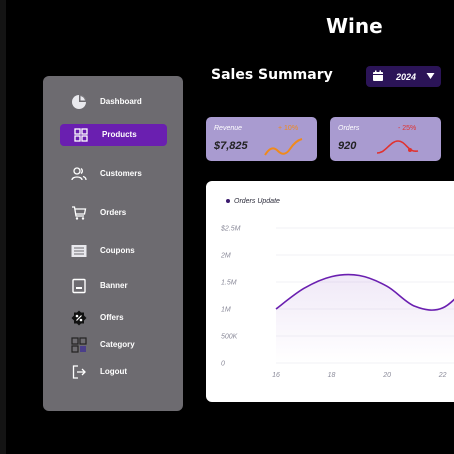 The width and height of the screenshot is (454, 454). I want to click on x-tick-label: 20, so click(386, 375).